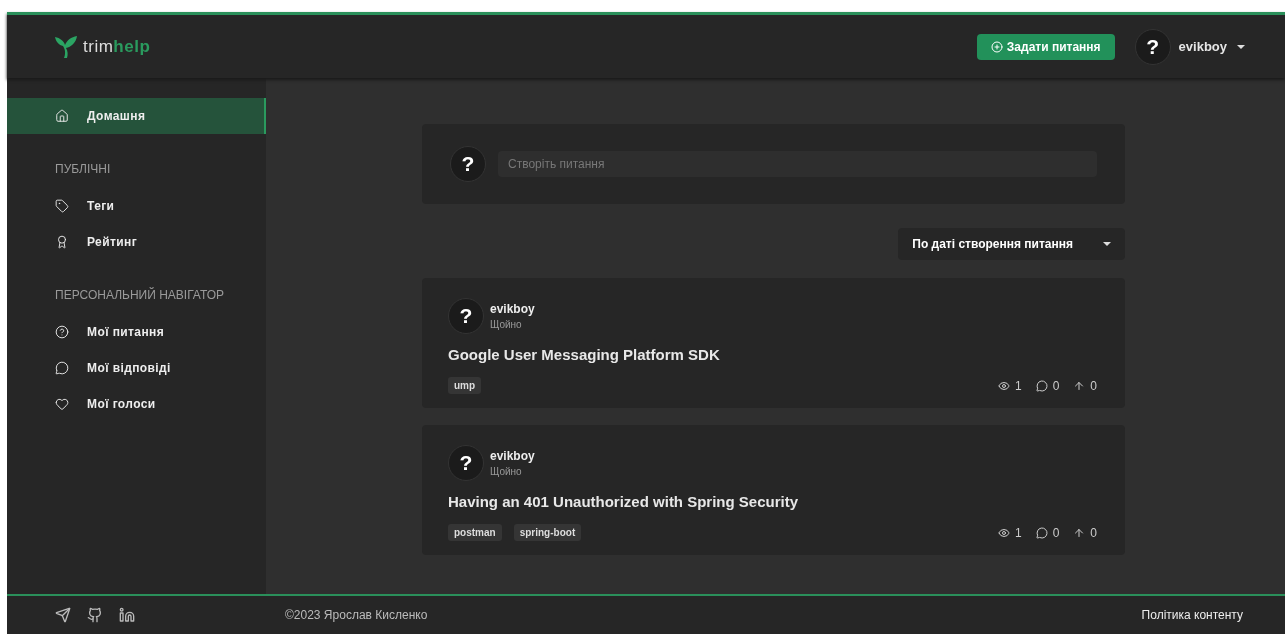  I want to click on nav-item: Мої голоси, so click(136, 404).